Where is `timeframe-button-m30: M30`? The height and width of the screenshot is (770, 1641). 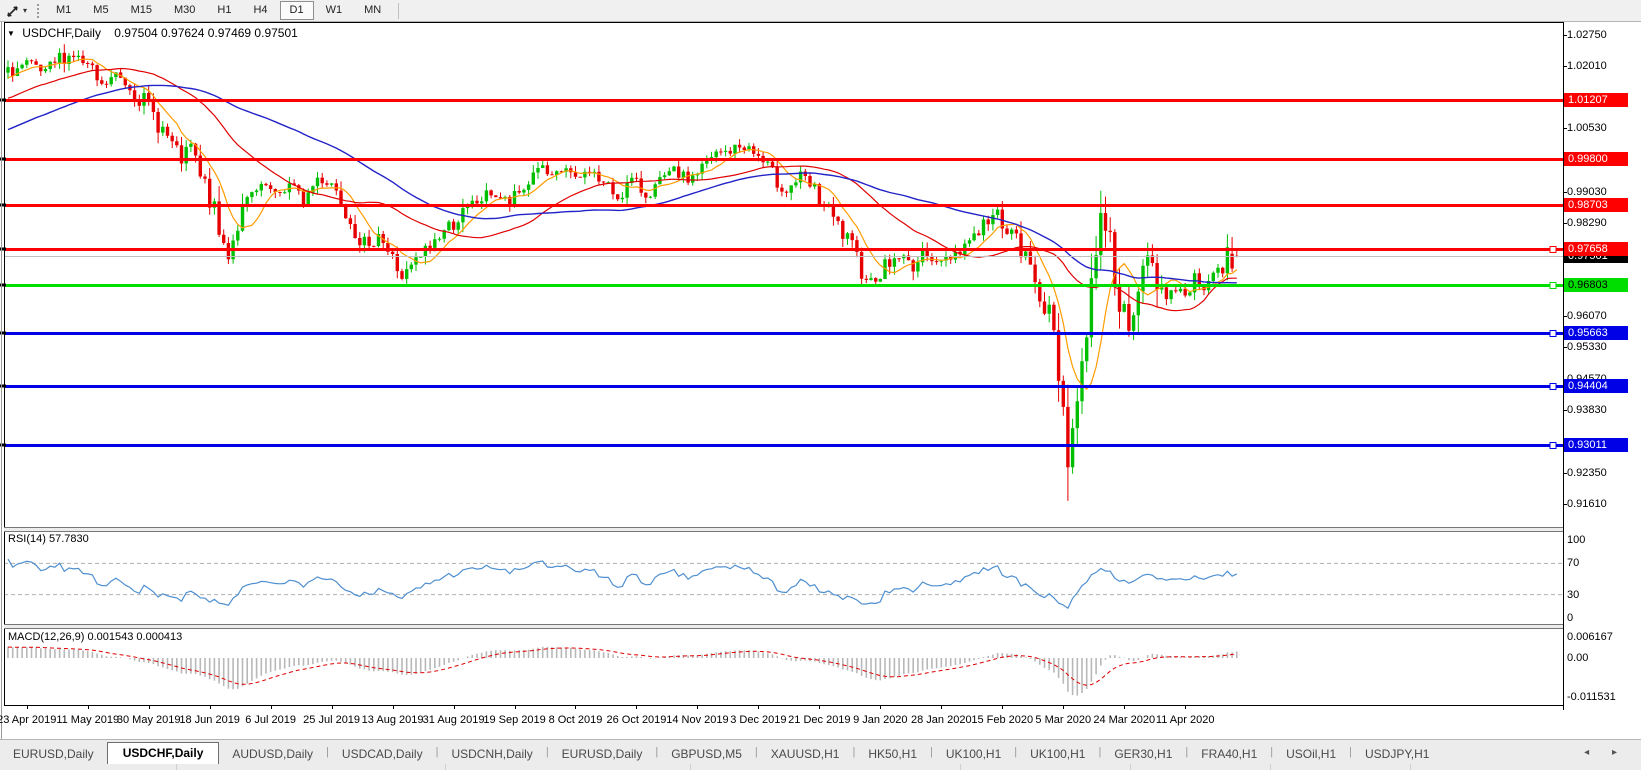
timeframe-button-m30: M30 is located at coordinates (184, 10).